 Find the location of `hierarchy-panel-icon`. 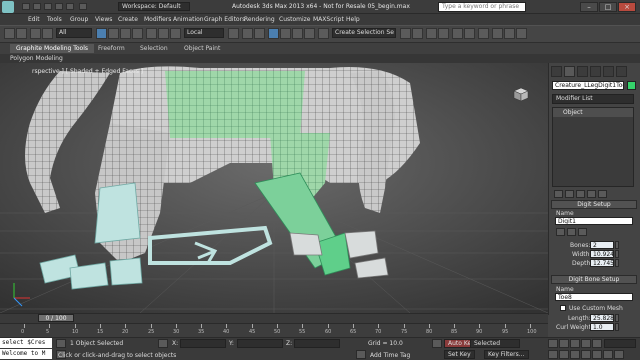

hierarchy-panel-icon is located at coordinates (582, 71).